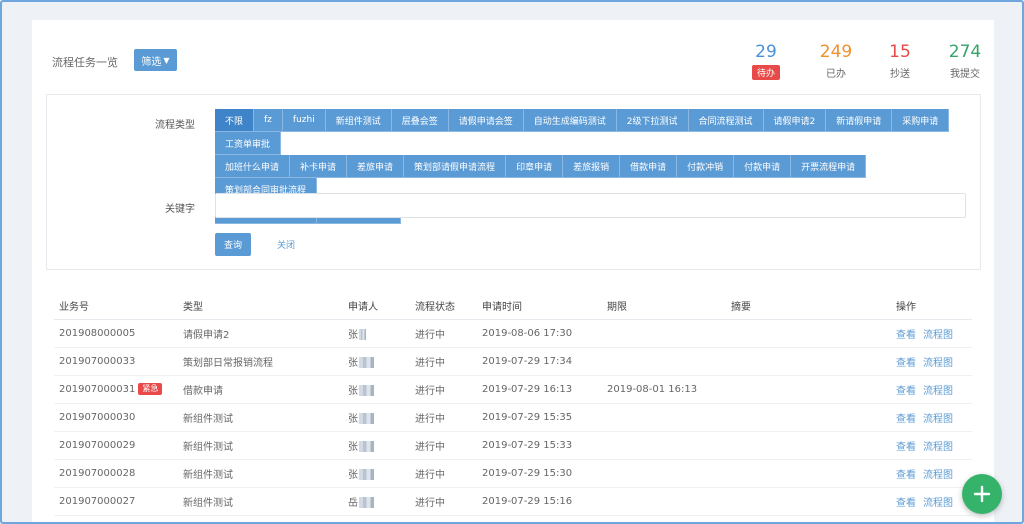 This screenshot has width=1024, height=524. I want to click on type-chip: fuzhi, so click(304, 120).